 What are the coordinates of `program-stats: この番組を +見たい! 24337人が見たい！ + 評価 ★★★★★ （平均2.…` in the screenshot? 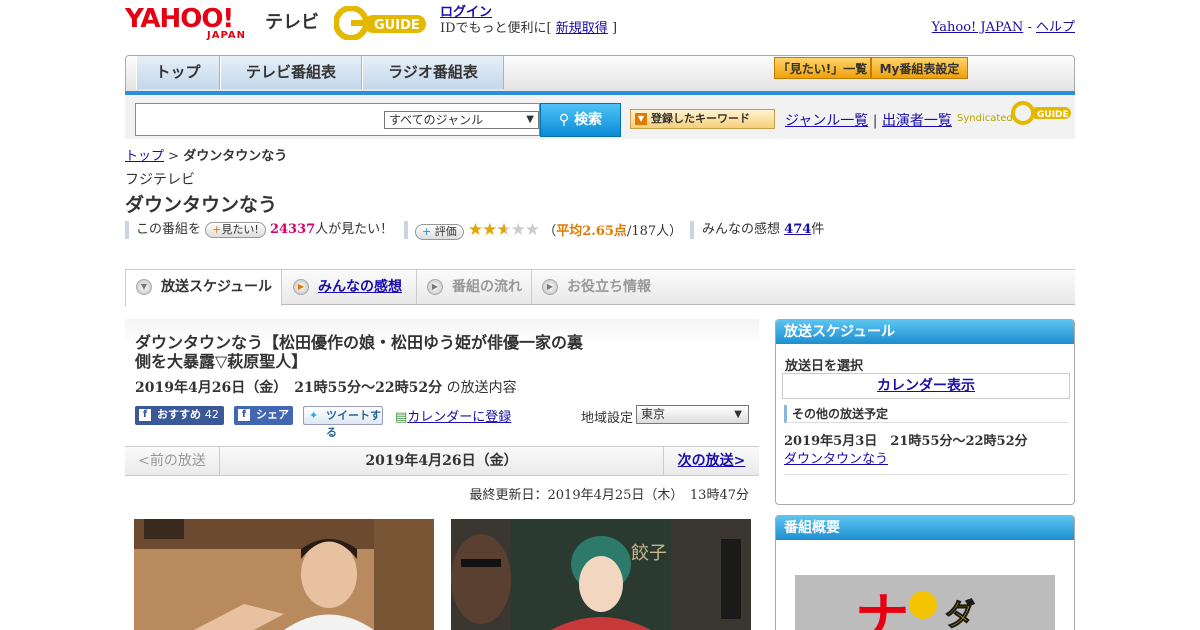 It's located at (600, 230).